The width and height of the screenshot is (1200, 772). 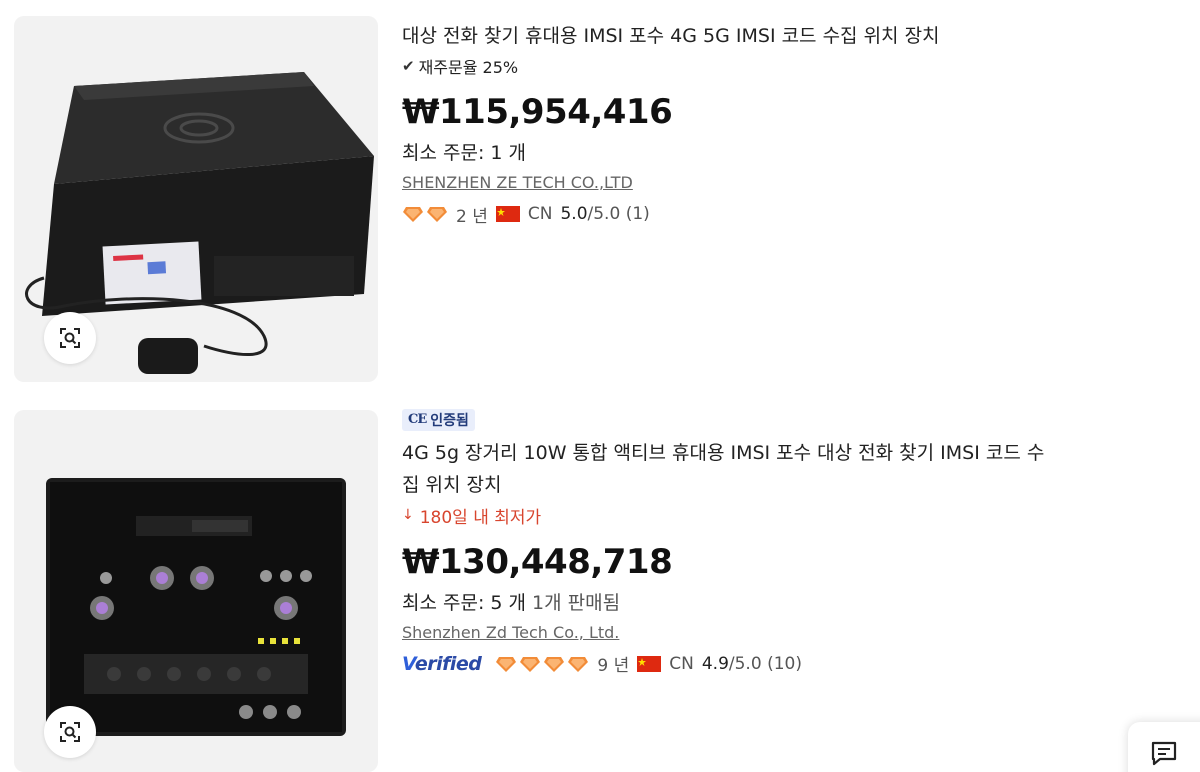 I want to click on certified-label: 인증됨, so click(x=449, y=420).